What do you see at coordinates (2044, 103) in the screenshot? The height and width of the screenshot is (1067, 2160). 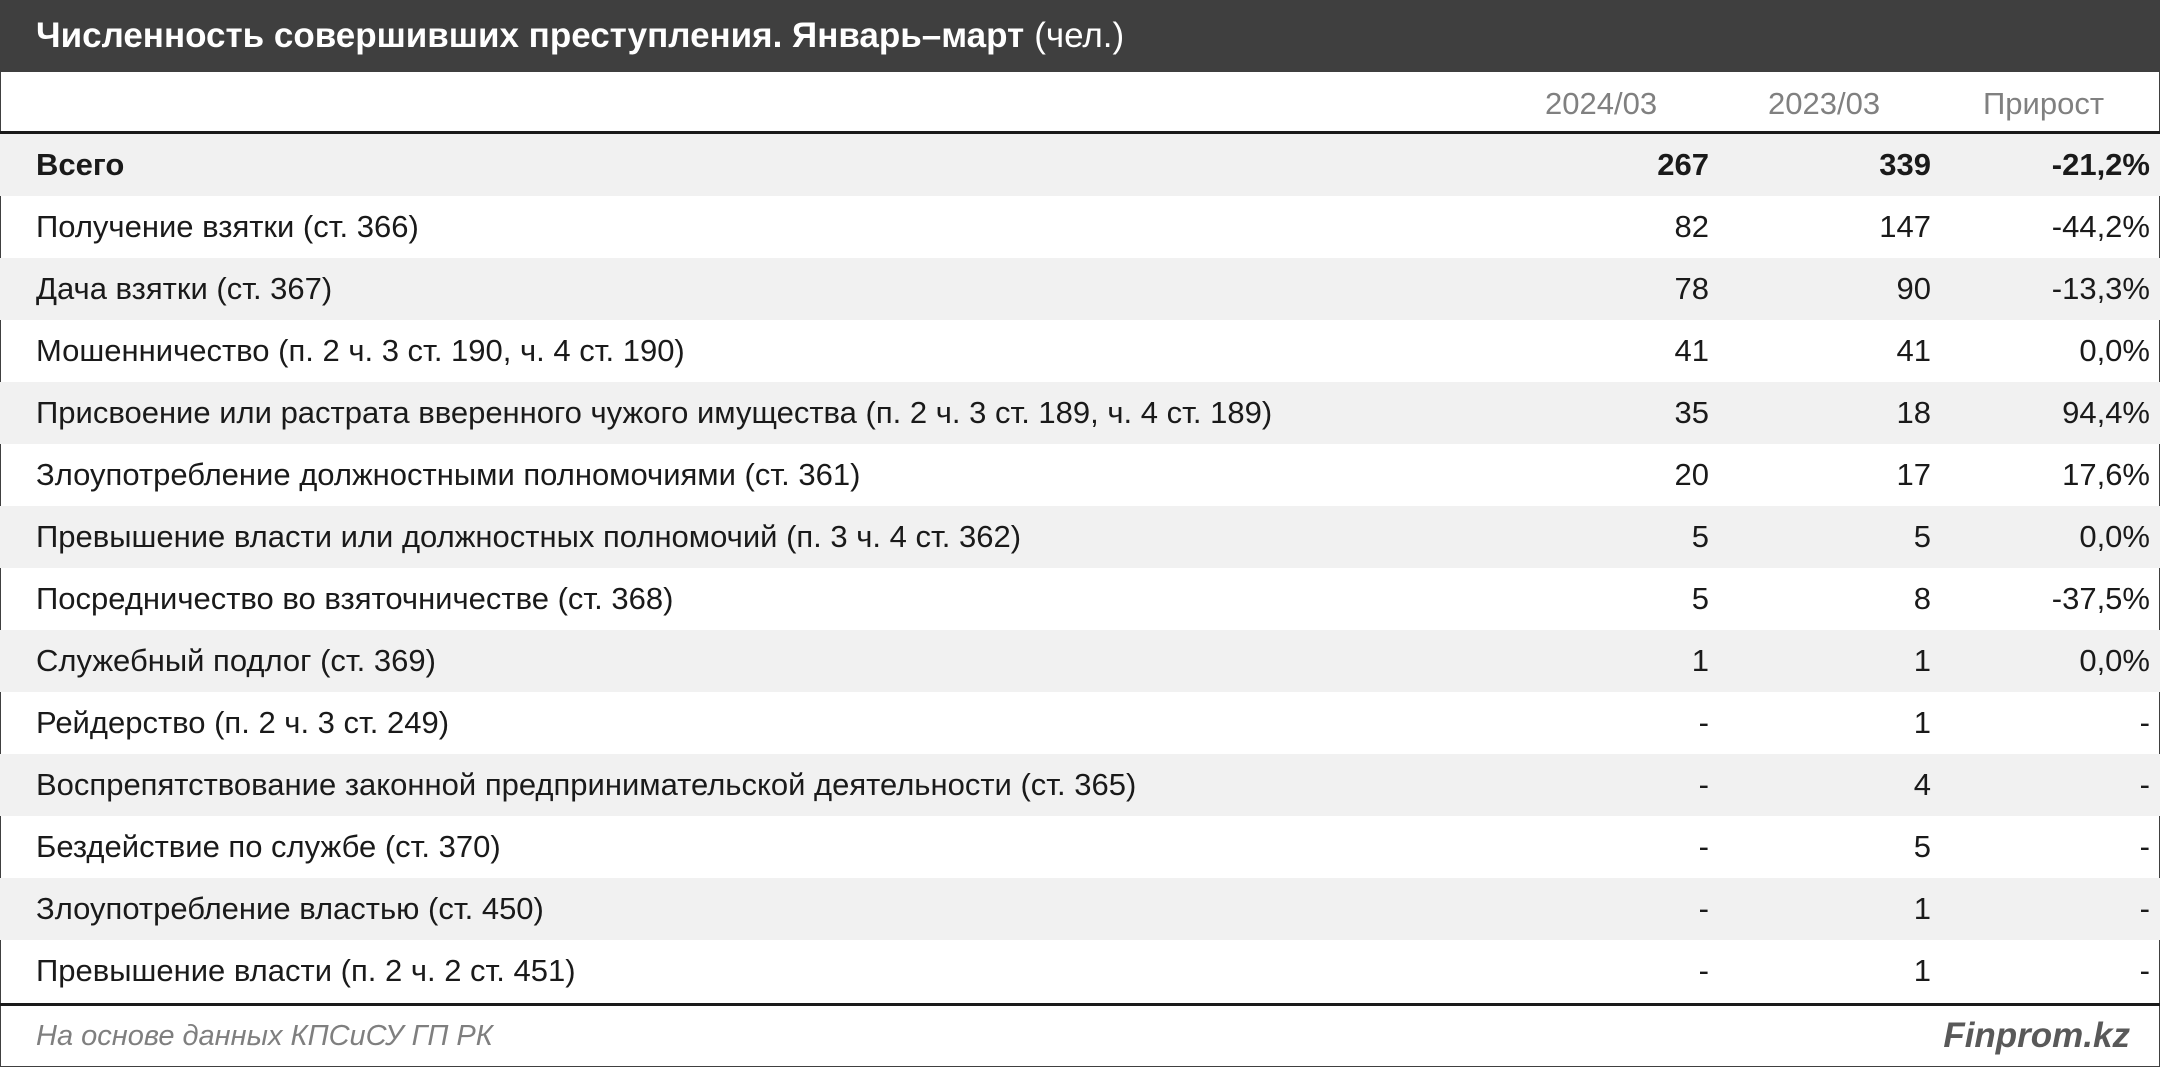 I see `column-header-growth: Прирост` at bounding box center [2044, 103].